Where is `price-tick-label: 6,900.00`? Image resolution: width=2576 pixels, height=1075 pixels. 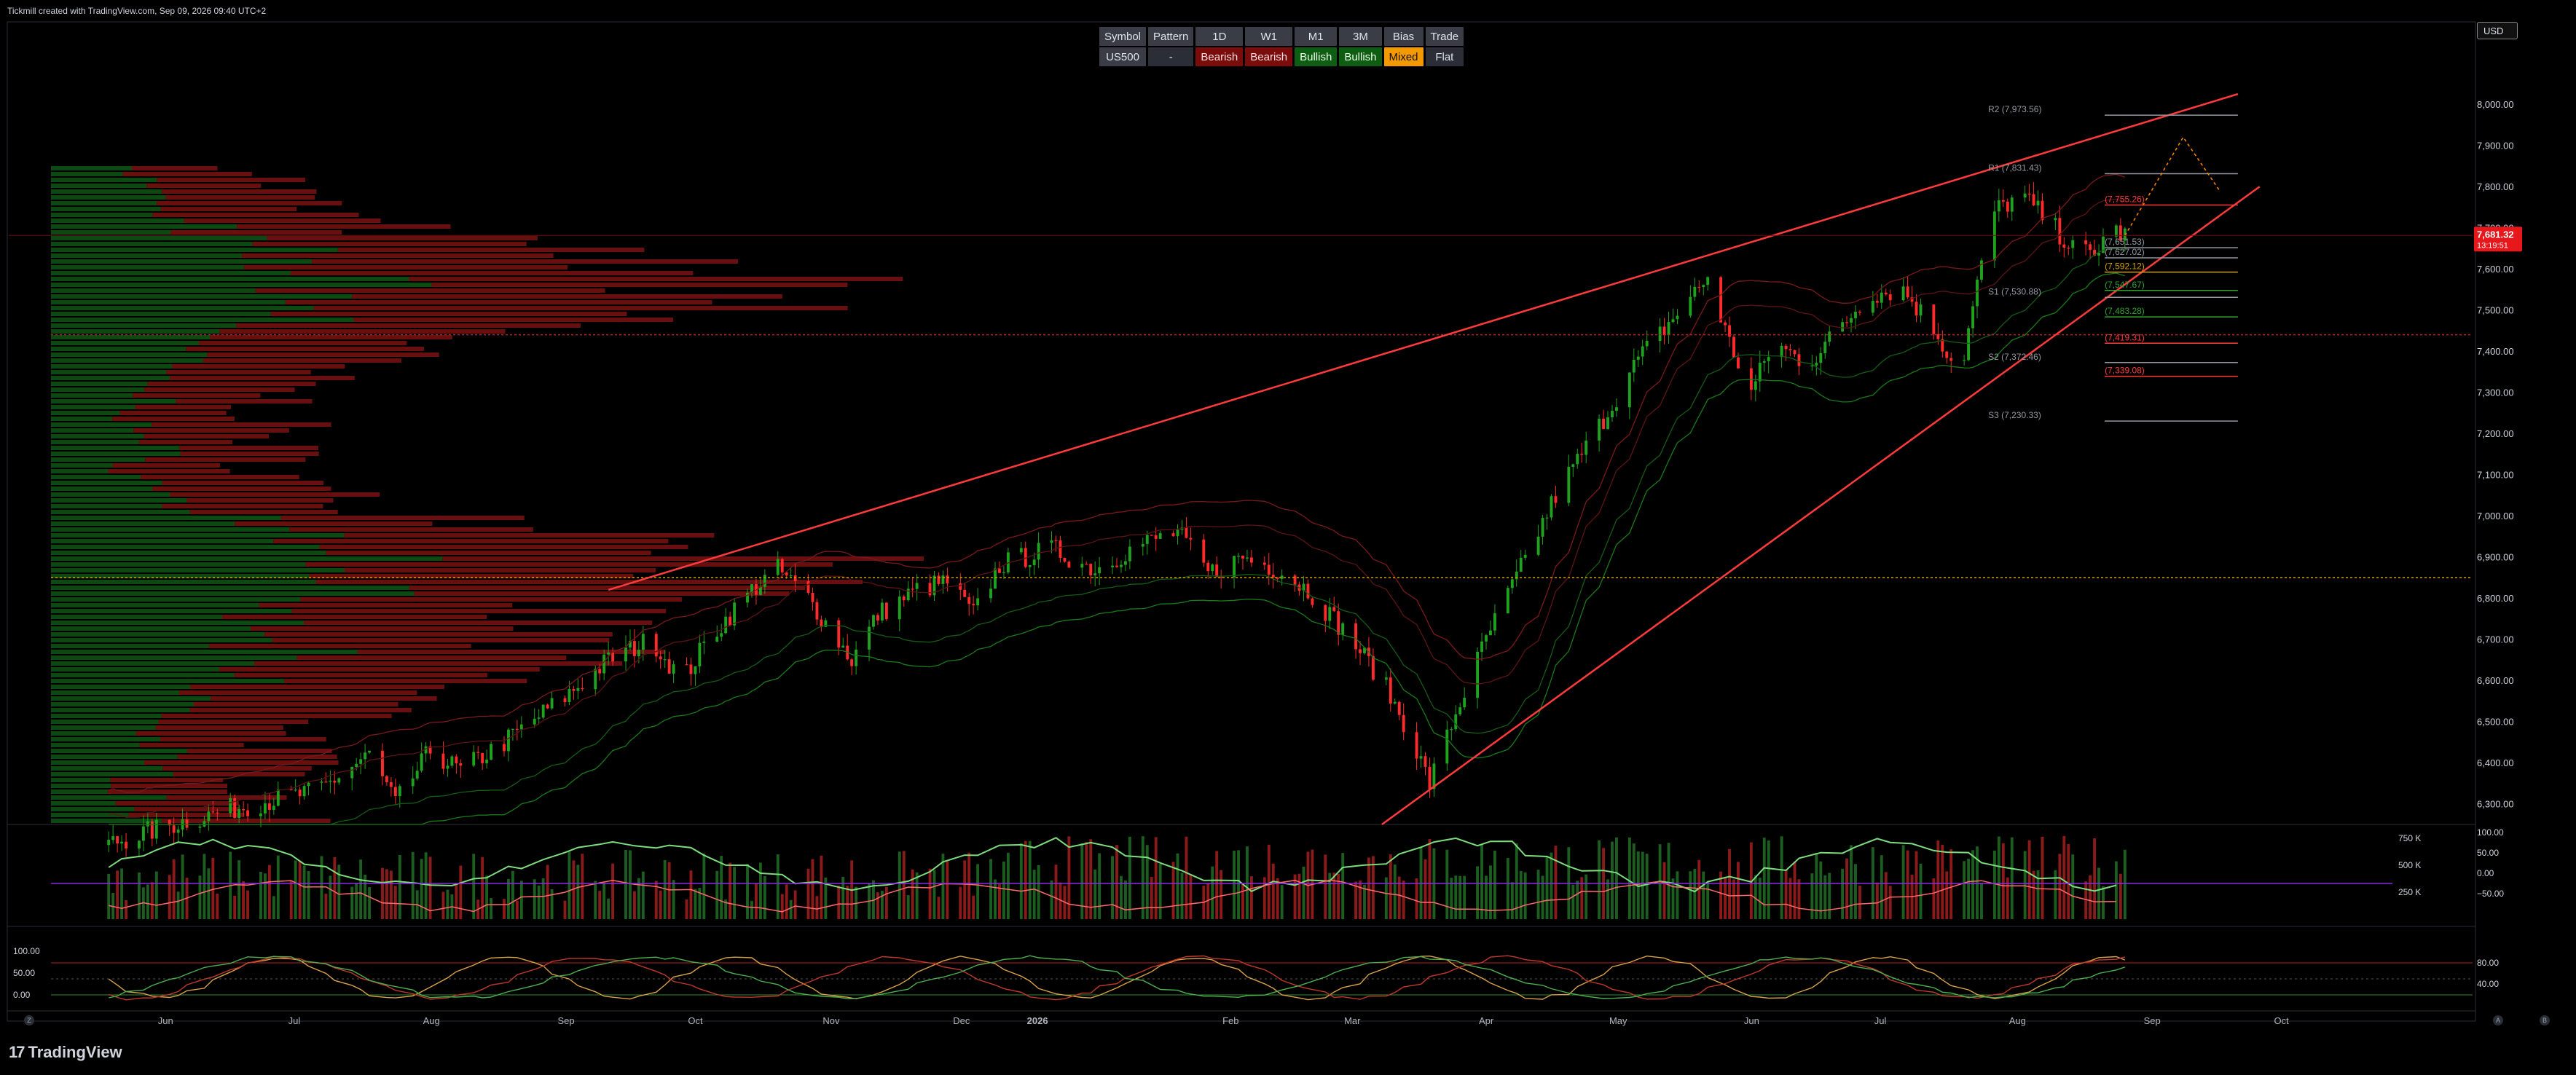
price-tick-label: 6,900.00 is located at coordinates (2495, 557).